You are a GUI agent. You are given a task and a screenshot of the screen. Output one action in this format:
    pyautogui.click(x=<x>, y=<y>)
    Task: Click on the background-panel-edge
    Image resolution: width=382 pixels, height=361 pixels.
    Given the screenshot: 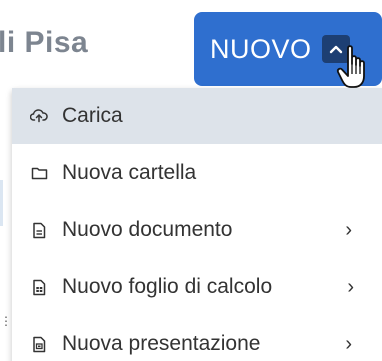 What is the action you would take?
    pyautogui.click(x=1, y=203)
    